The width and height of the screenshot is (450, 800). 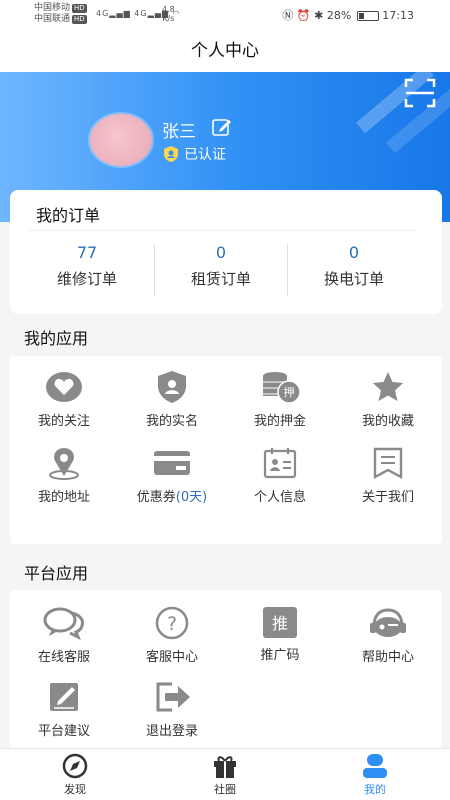 What do you see at coordinates (64, 464) in the screenshot?
I see `location-pin-icon` at bounding box center [64, 464].